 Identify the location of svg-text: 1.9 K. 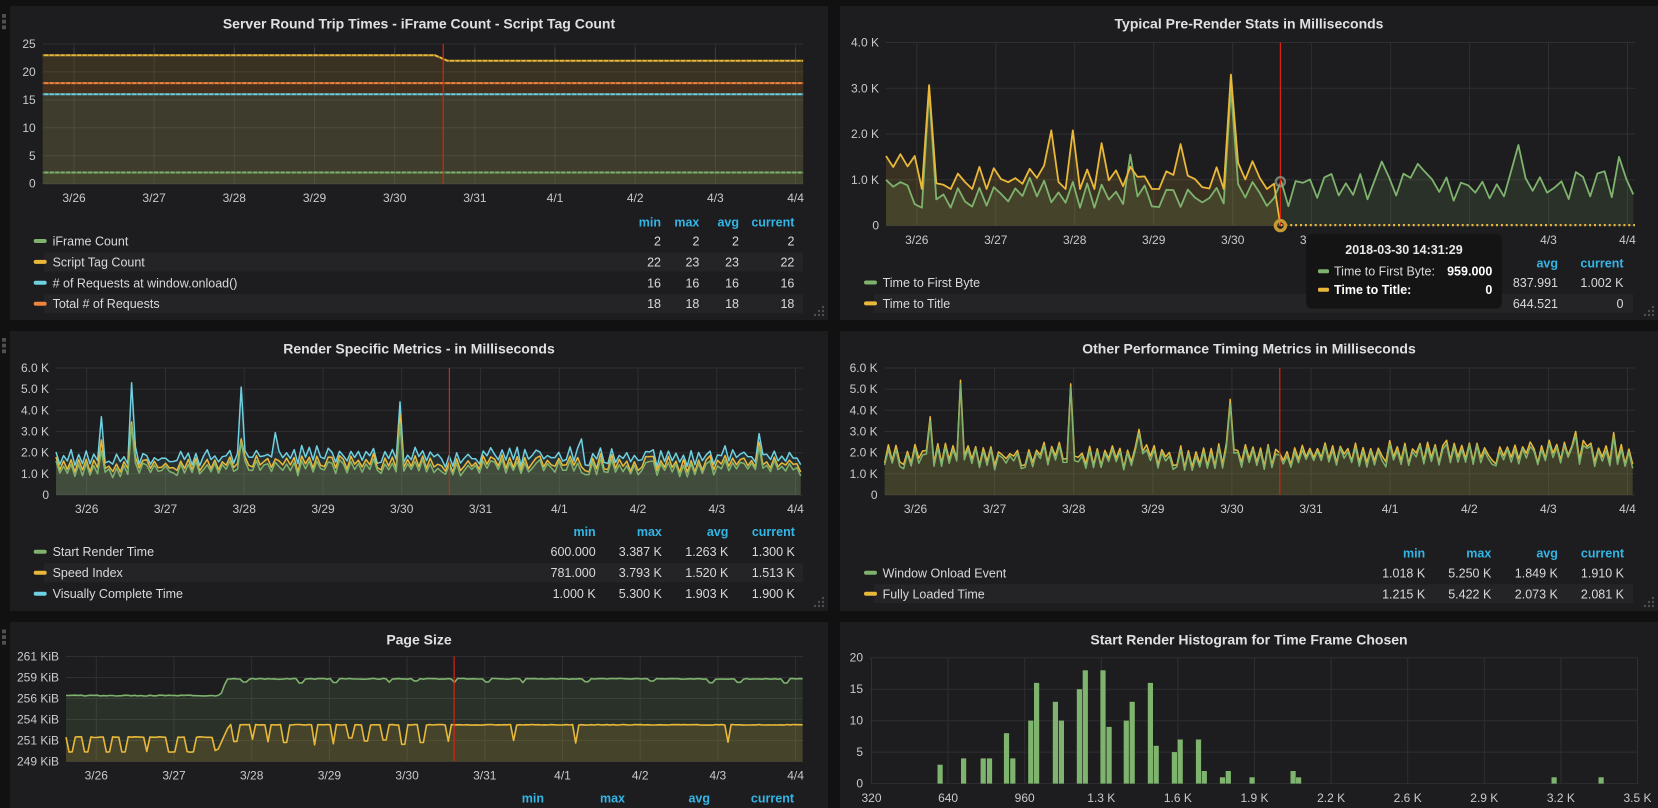
(1254, 798).